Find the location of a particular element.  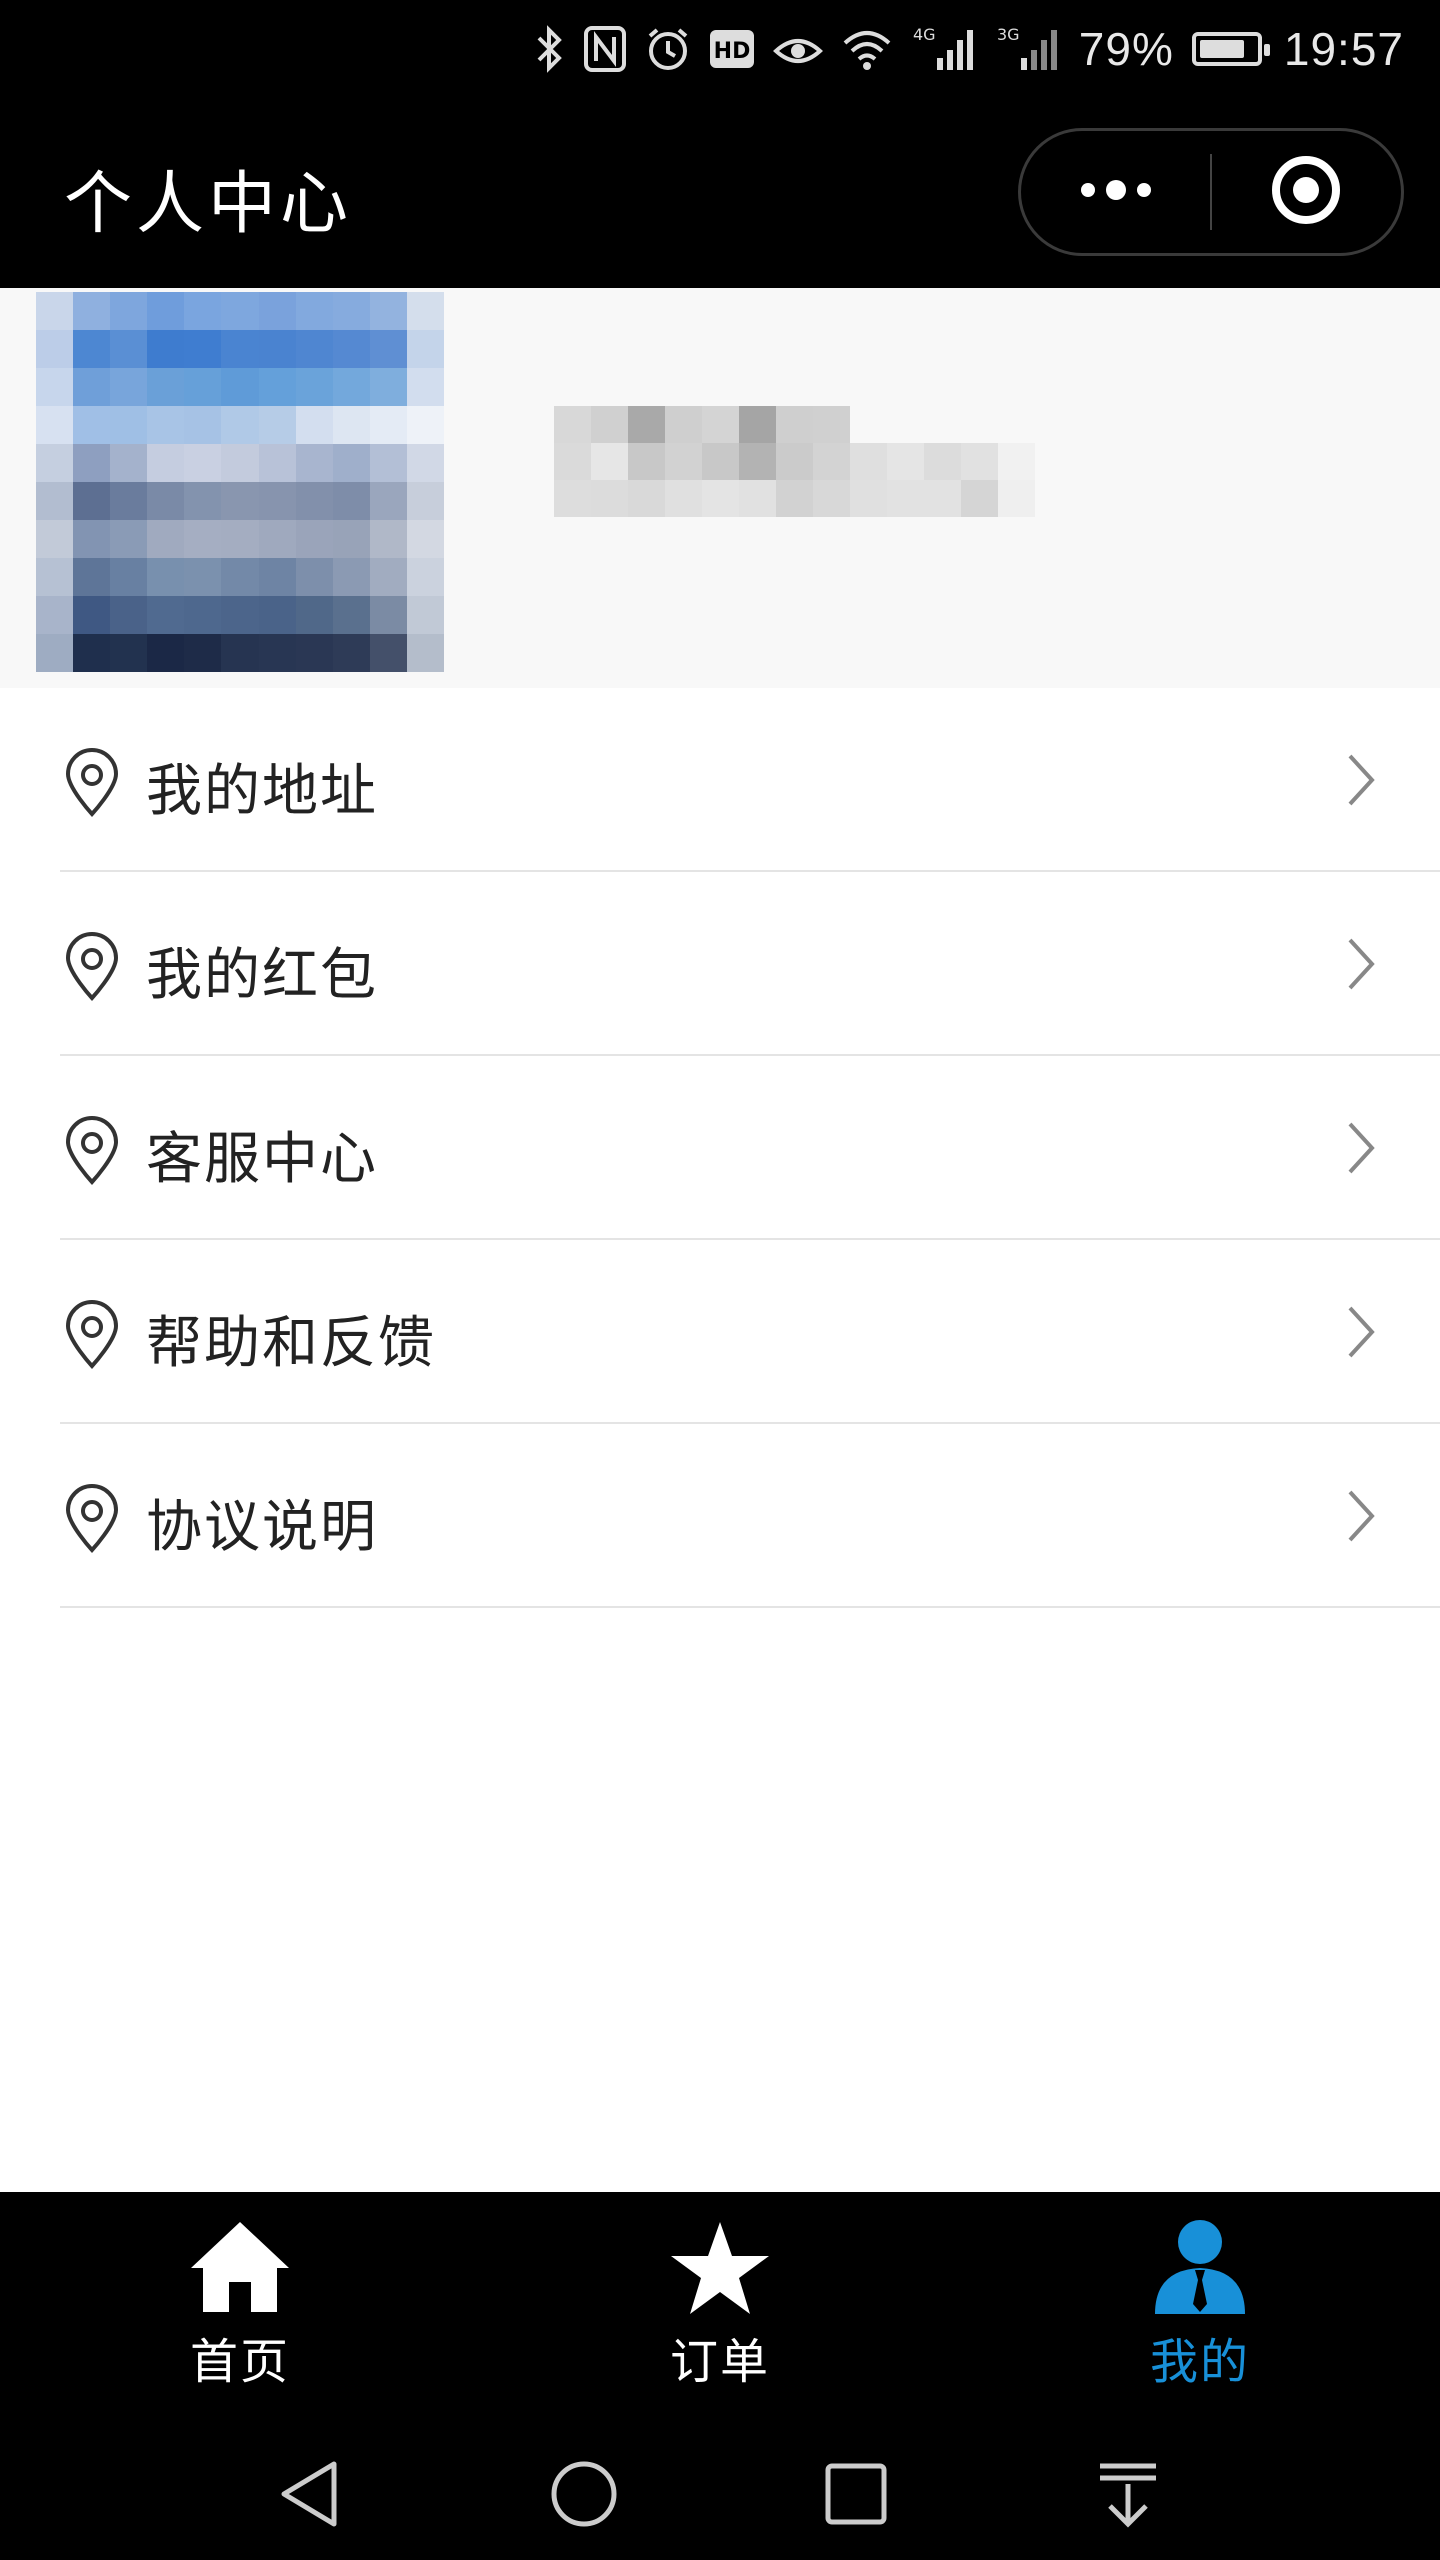

user-name-redacted is located at coordinates (794, 481).